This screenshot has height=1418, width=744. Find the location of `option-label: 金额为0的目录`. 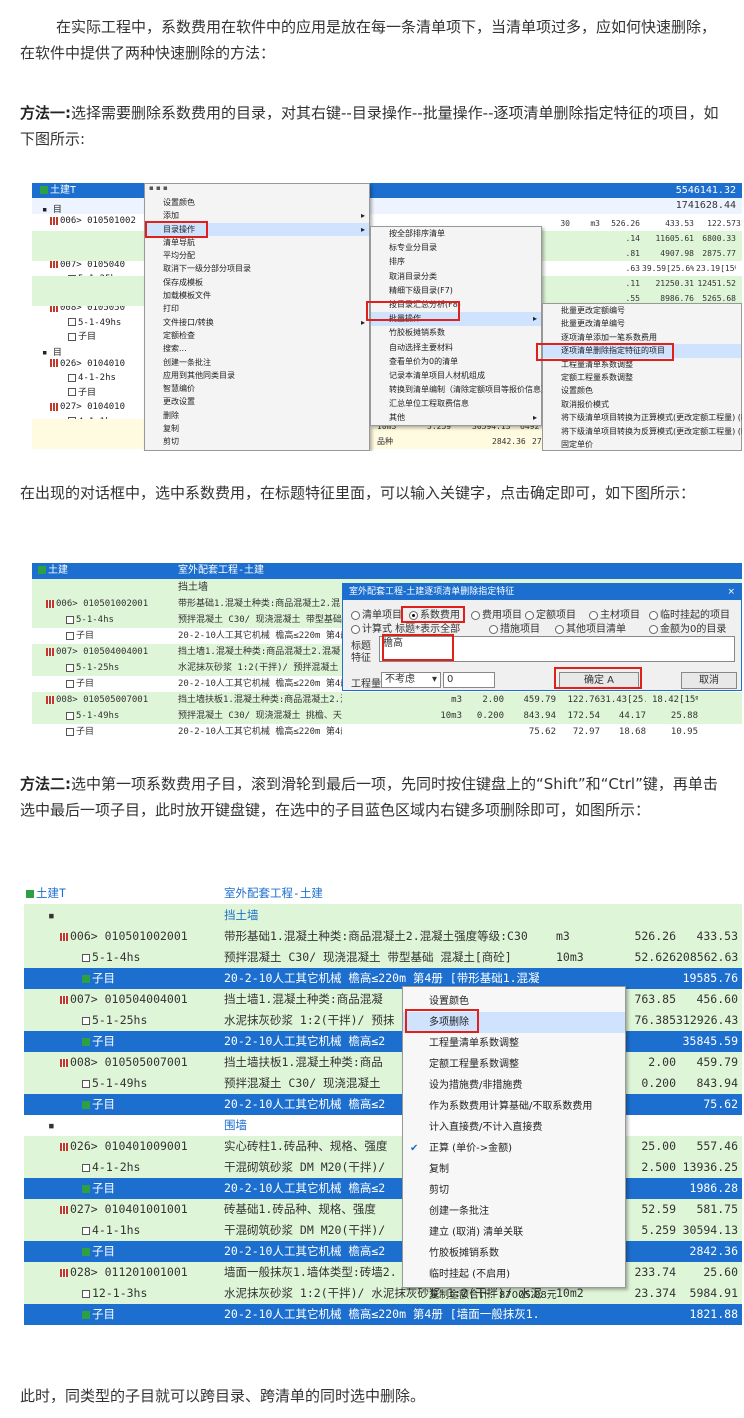

option-label: 金额为0的目录 is located at coordinates (693, 629).